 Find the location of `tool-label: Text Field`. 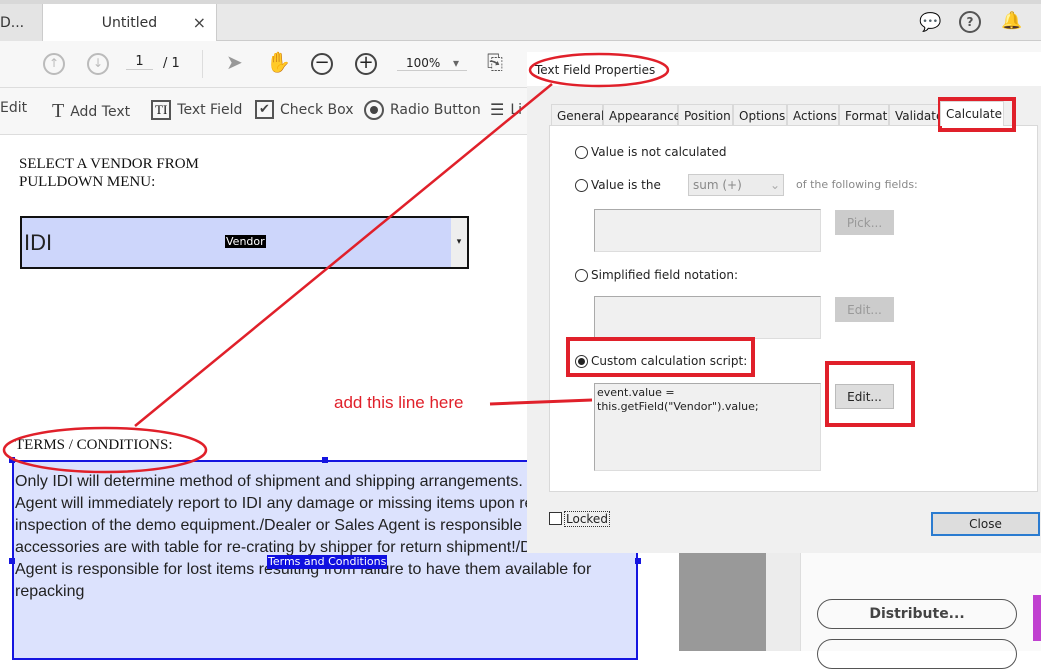

tool-label: Text Field is located at coordinates (210, 110).